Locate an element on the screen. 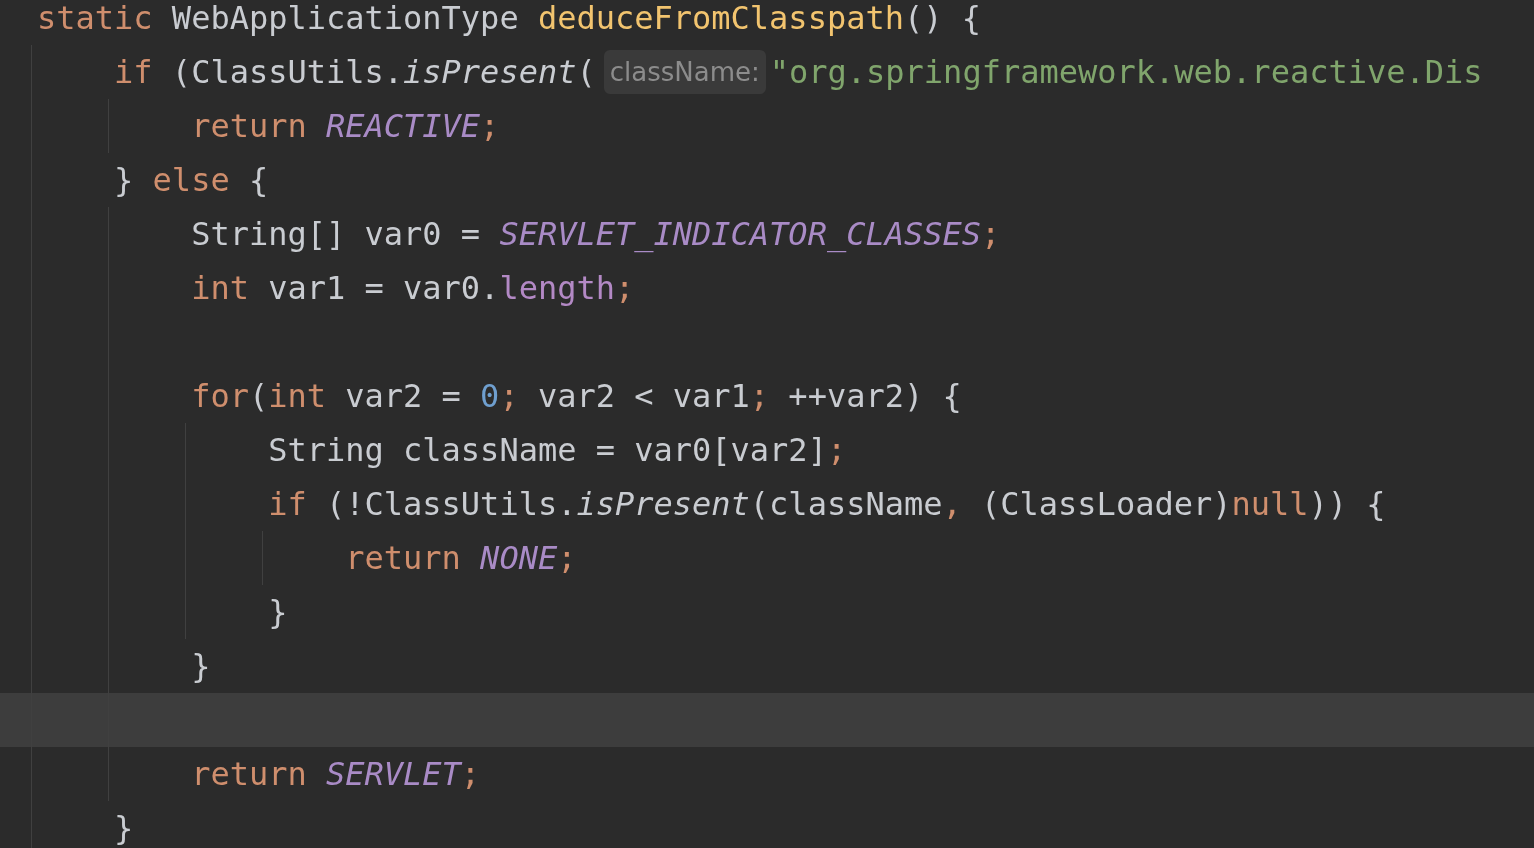 The width and height of the screenshot is (1534, 848). code-line: String className = var0[var2]; is located at coordinates (767, 450).